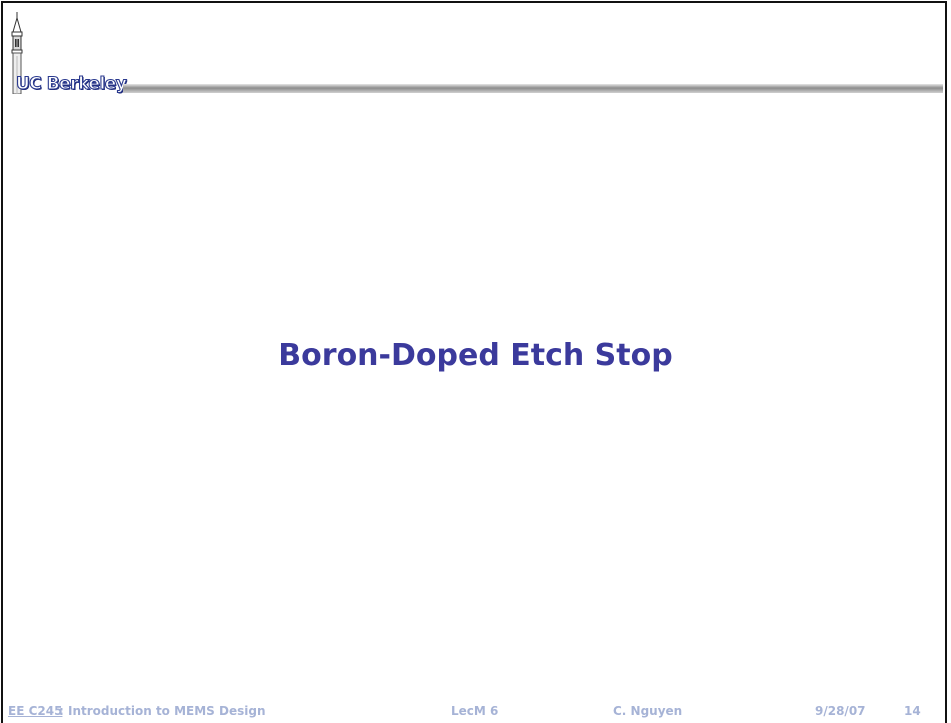 Image resolution: width=951 pixels, height=723 pixels. Describe the element at coordinates (71, 83) in the screenshot. I see `uc-berkeley-logo: UC Berkeley` at that location.